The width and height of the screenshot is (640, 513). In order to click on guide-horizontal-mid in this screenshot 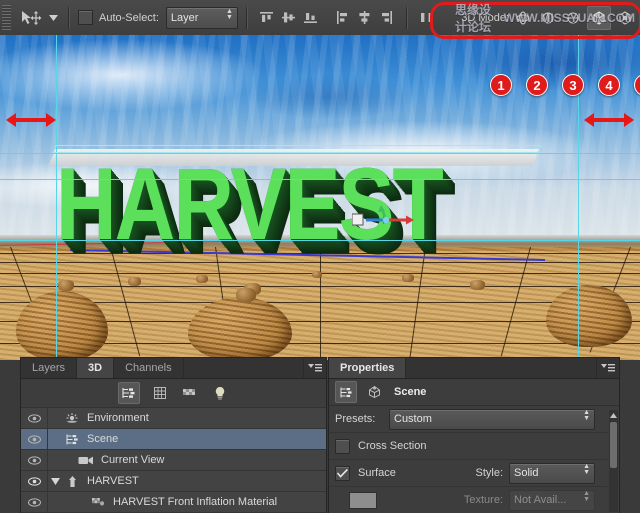, I will do `click(320, 179)`.